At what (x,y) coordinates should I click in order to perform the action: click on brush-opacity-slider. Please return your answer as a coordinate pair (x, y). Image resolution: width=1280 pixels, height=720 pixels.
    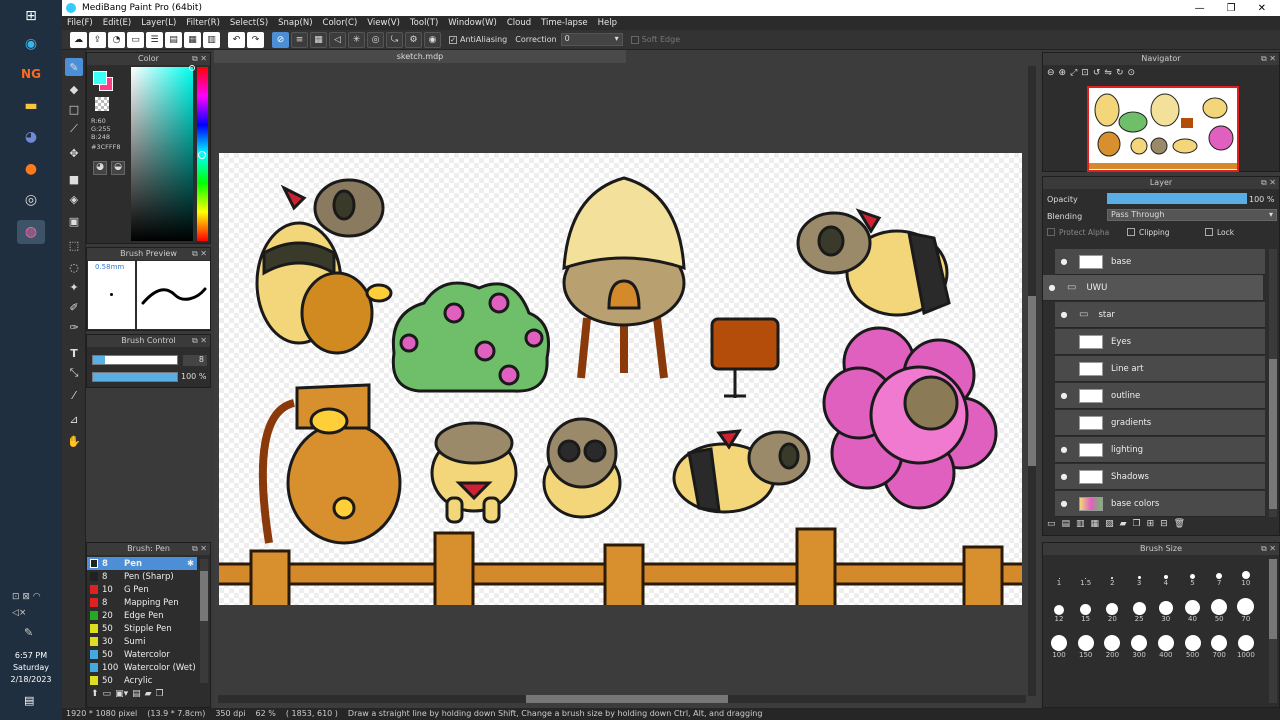
    Looking at the image, I should click on (135, 377).